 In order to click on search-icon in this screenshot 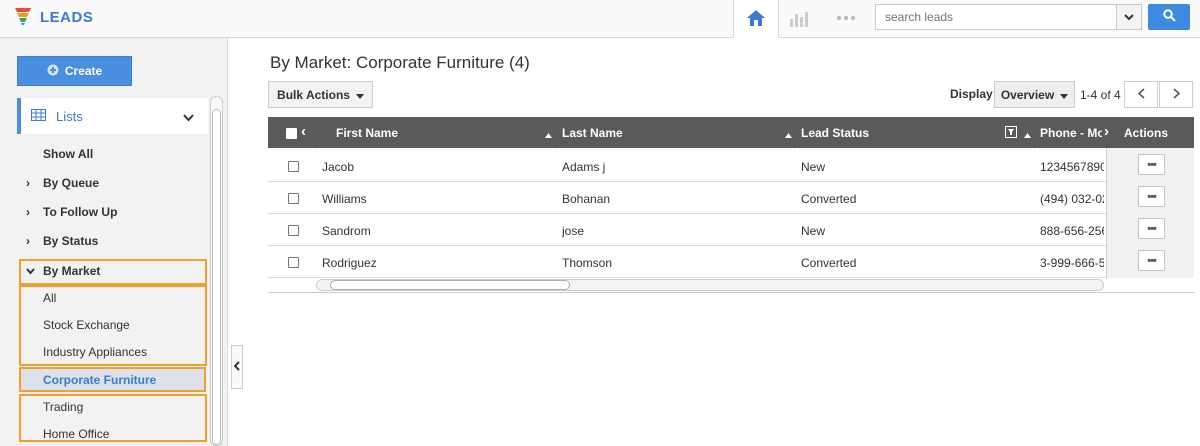, I will do `click(1169, 17)`.